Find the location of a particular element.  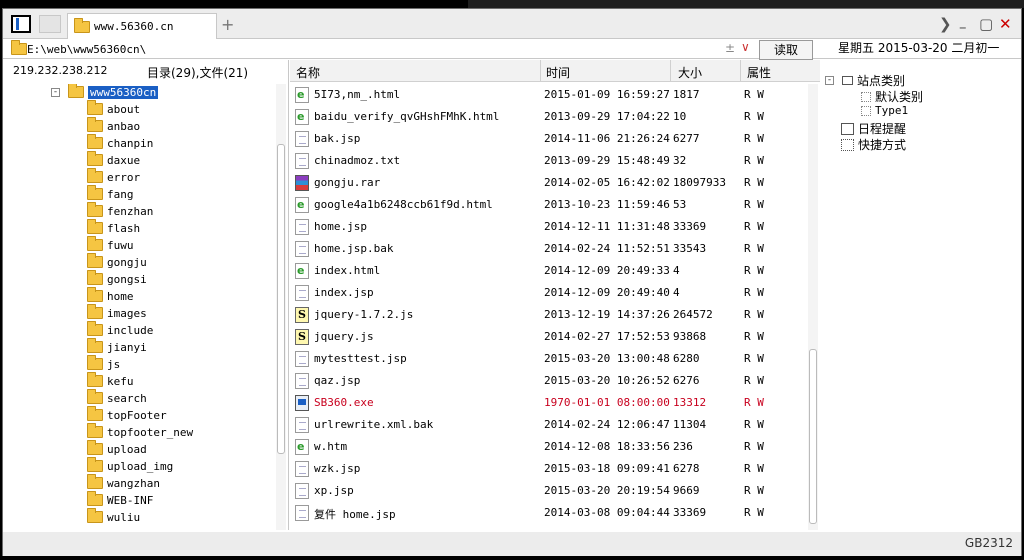

tree-scrollbar is located at coordinates (281, 307).